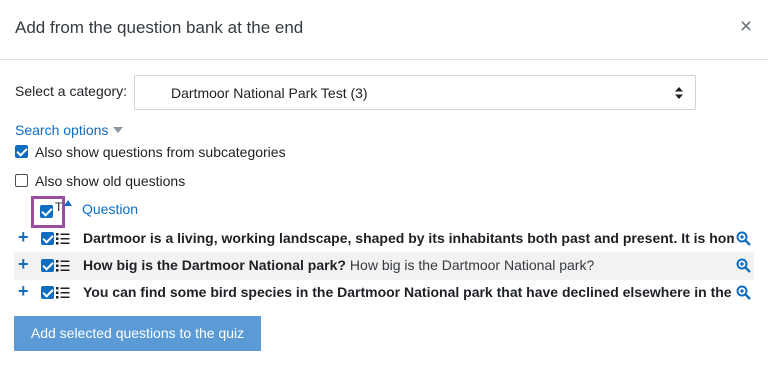 Image resolution: width=768 pixels, height=365 pixels. I want to click on question-text: How big is the Dartmoor National park?, so click(472, 265).